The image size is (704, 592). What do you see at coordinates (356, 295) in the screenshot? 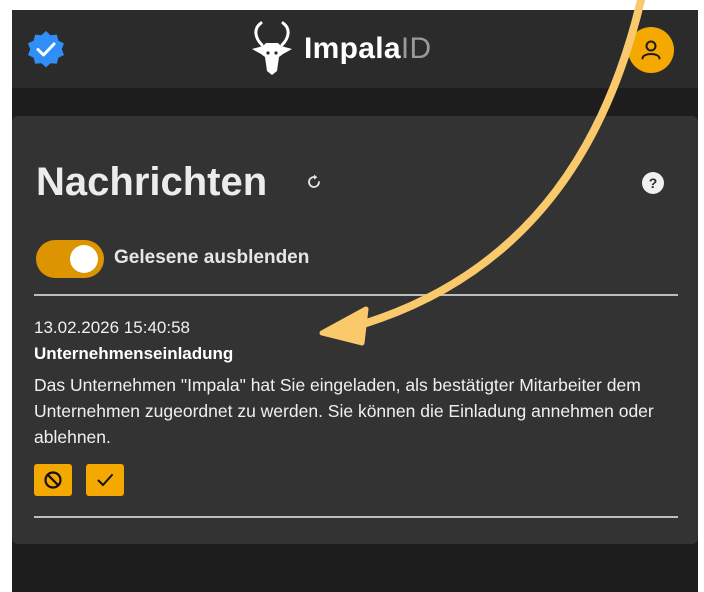
I see `divider-top` at bounding box center [356, 295].